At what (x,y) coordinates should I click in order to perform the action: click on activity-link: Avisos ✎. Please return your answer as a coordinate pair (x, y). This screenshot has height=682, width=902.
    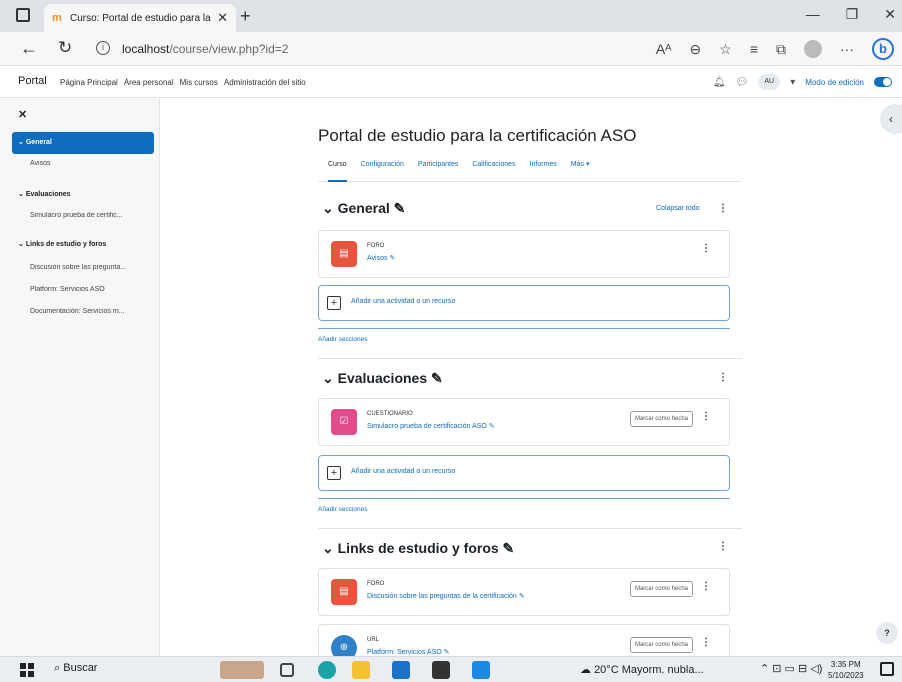
    Looking at the image, I should click on (381, 258).